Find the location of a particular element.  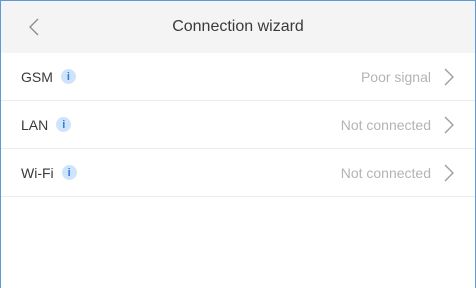

page-title: Connection wizard is located at coordinates (238, 26).